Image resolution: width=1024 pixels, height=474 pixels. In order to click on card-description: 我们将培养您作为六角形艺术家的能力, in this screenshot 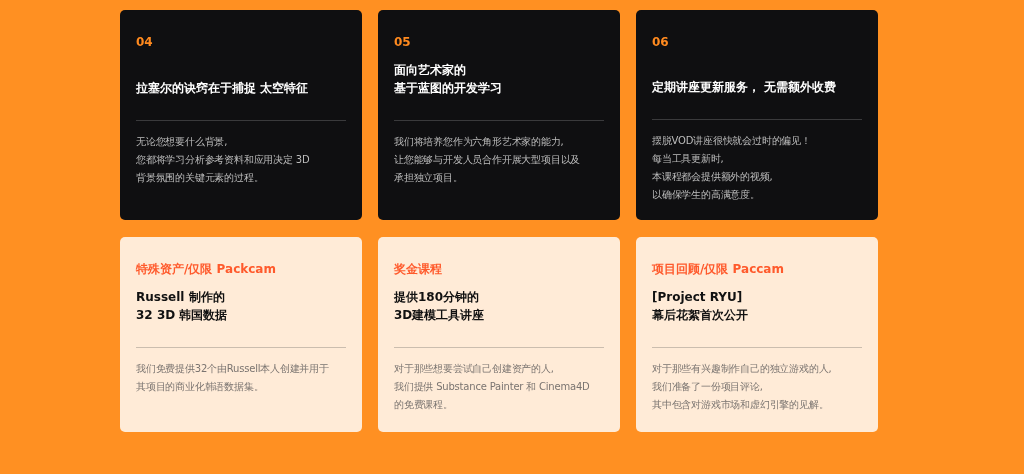, I will do `click(479, 142)`.